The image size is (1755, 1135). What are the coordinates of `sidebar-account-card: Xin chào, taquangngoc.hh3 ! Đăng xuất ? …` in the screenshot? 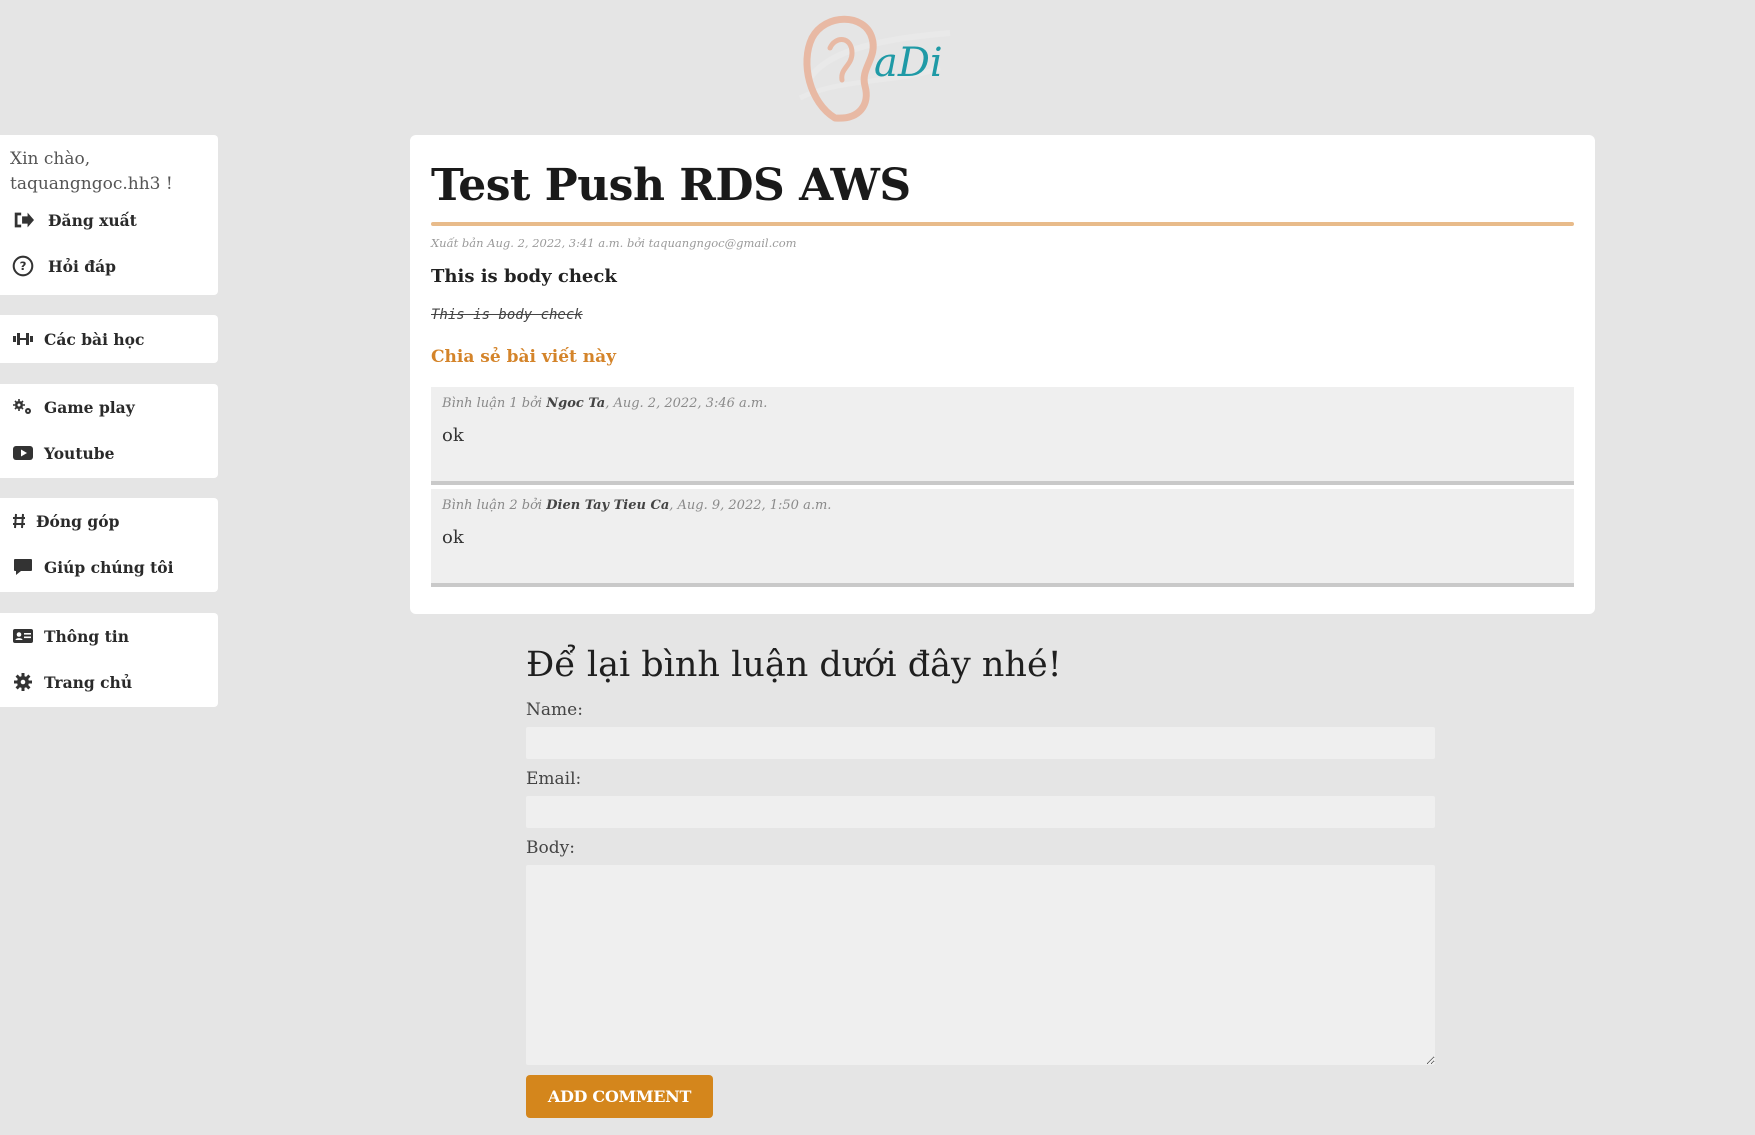 It's located at (109, 215).